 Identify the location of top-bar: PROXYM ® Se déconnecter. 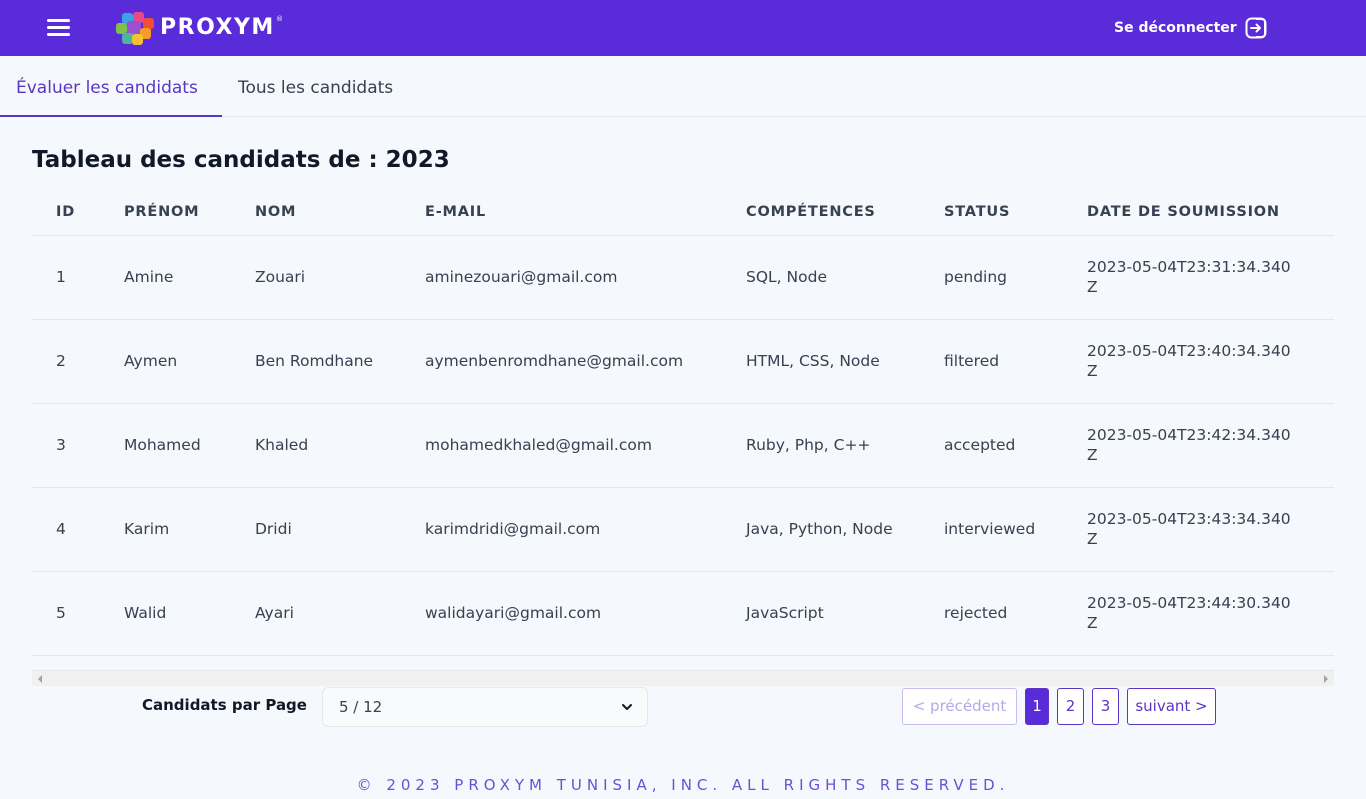
(683, 28).